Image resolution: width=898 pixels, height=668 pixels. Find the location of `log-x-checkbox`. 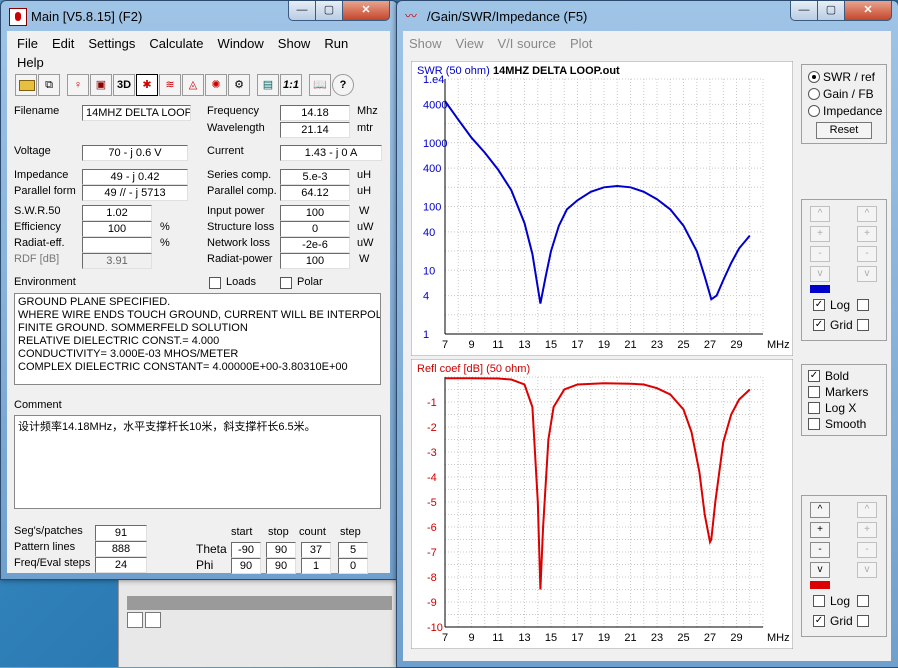

log-x-checkbox is located at coordinates (814, 408).